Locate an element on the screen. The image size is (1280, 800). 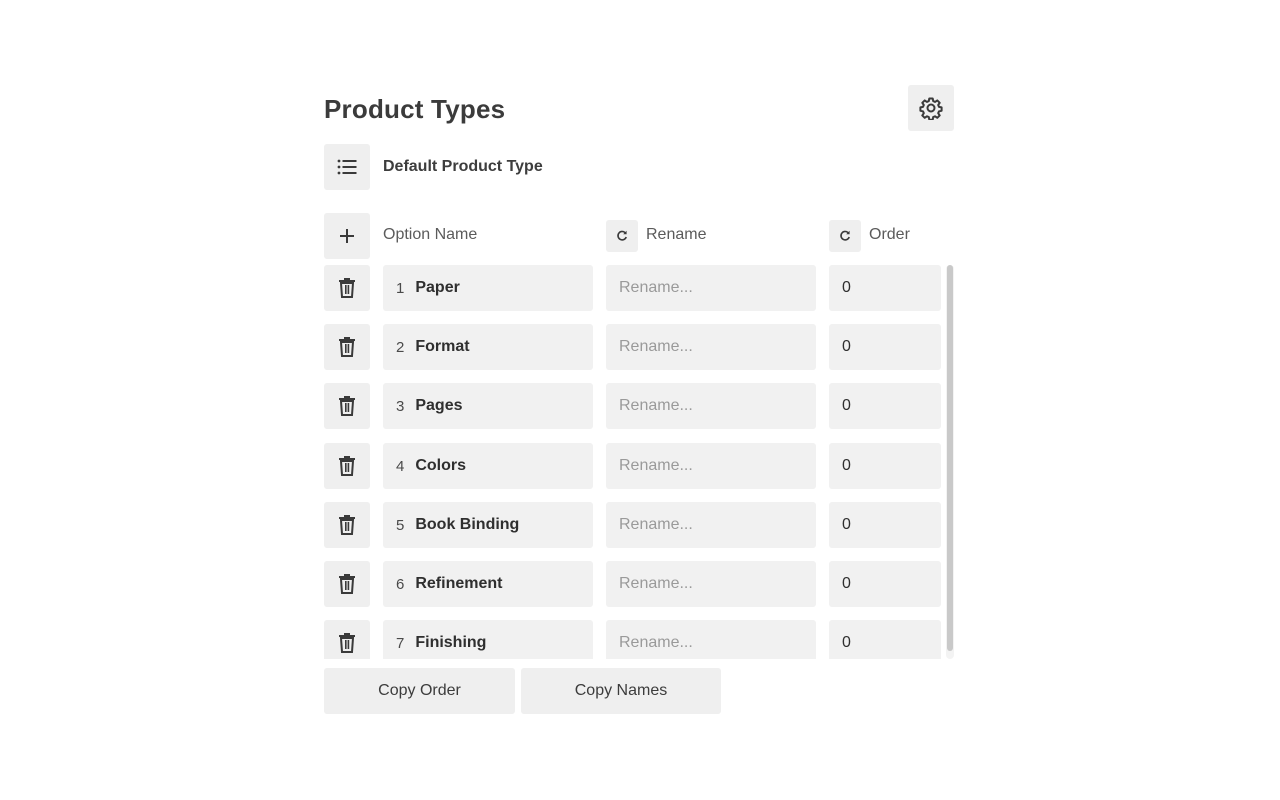
option-name-cell: 6 Refinement is located at coordinates (488, 584).